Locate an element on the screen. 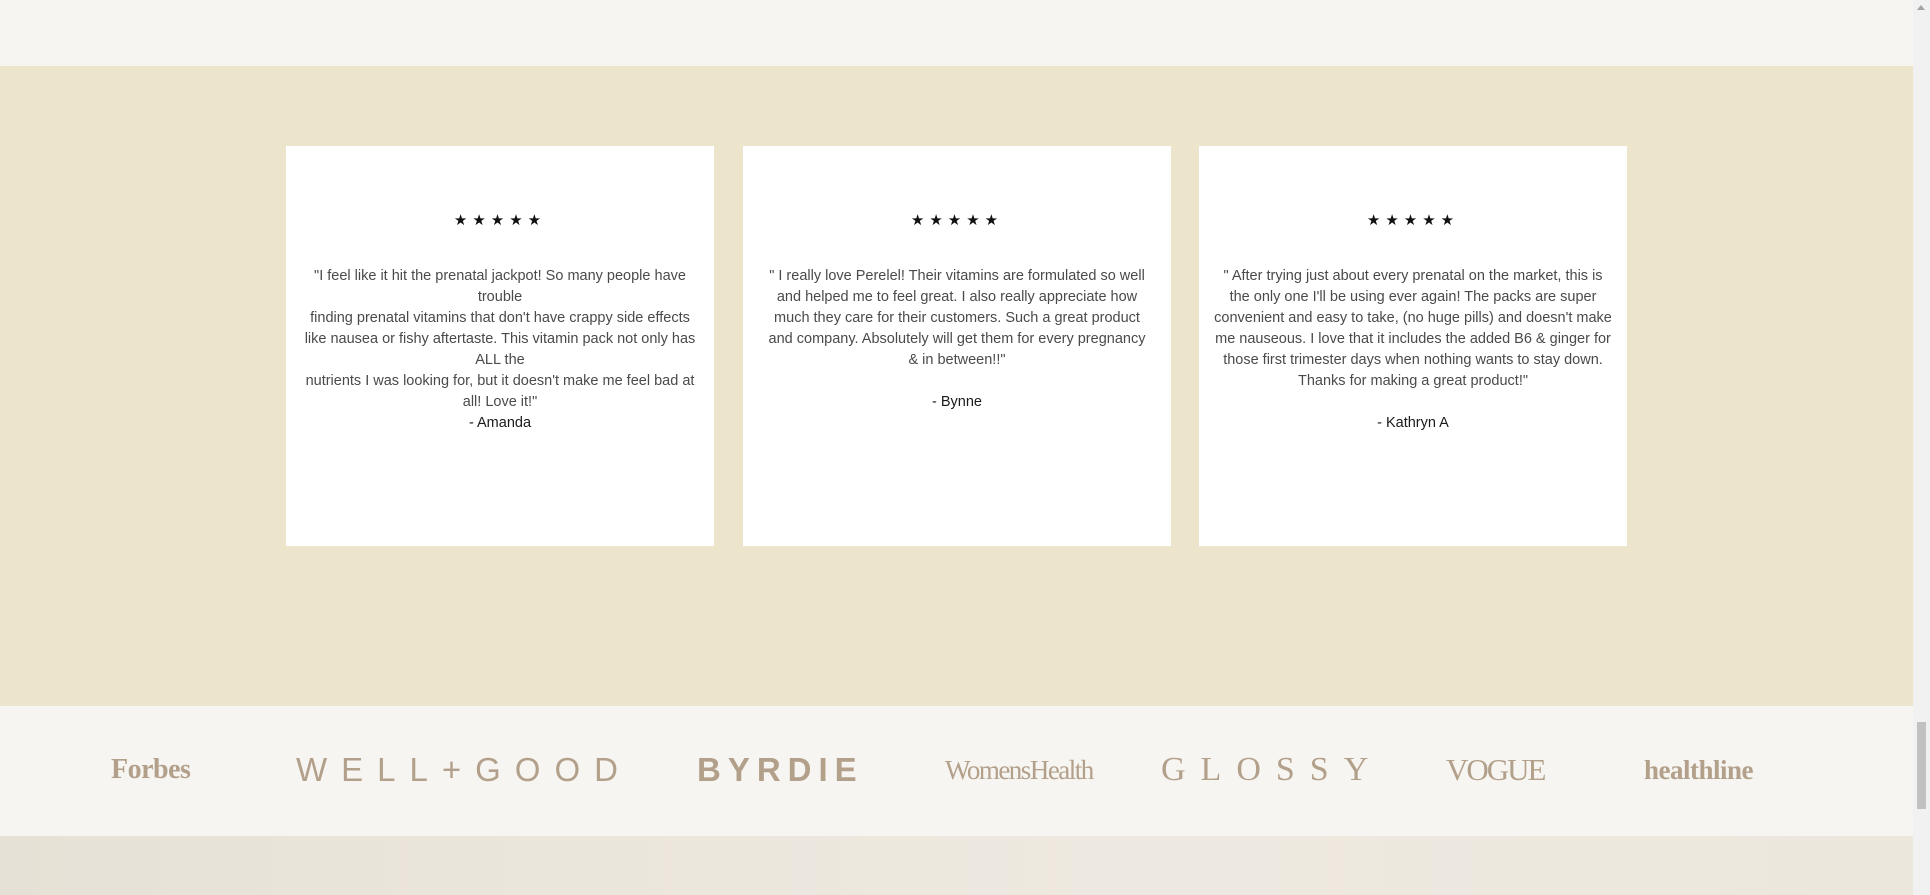 The height and width of the screenshot is (895, 1930). glossy-logo: GLOSSY is located at coordinates (1272, 769).